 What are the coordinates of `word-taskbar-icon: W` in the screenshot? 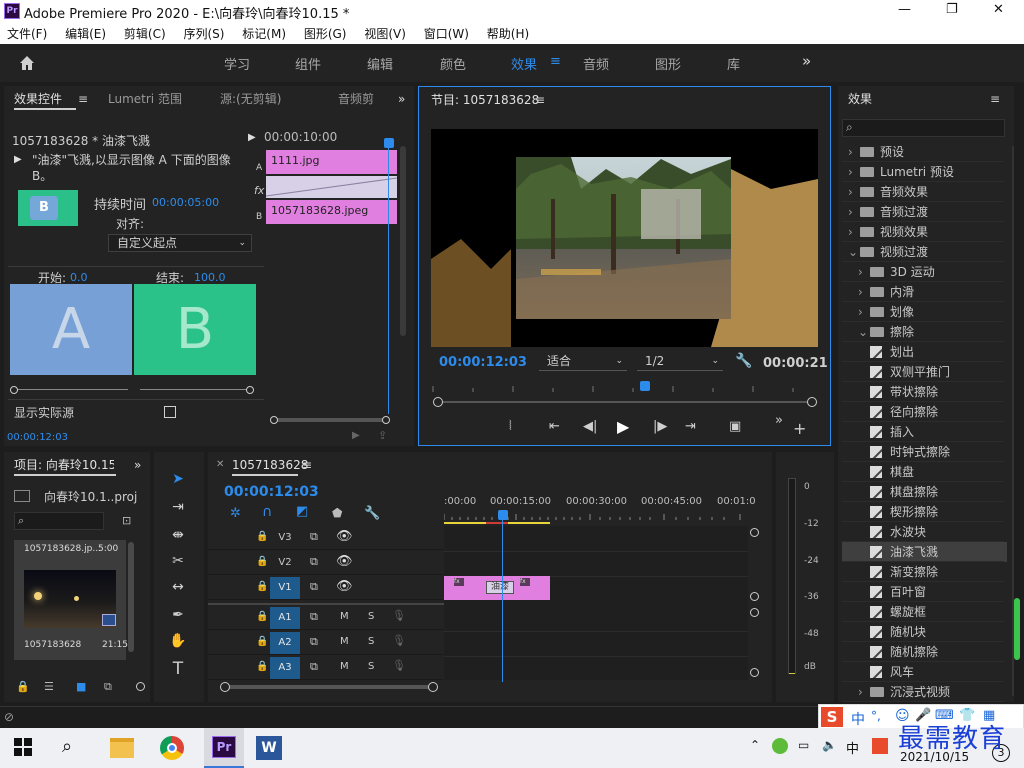 It's located at (269, 748).